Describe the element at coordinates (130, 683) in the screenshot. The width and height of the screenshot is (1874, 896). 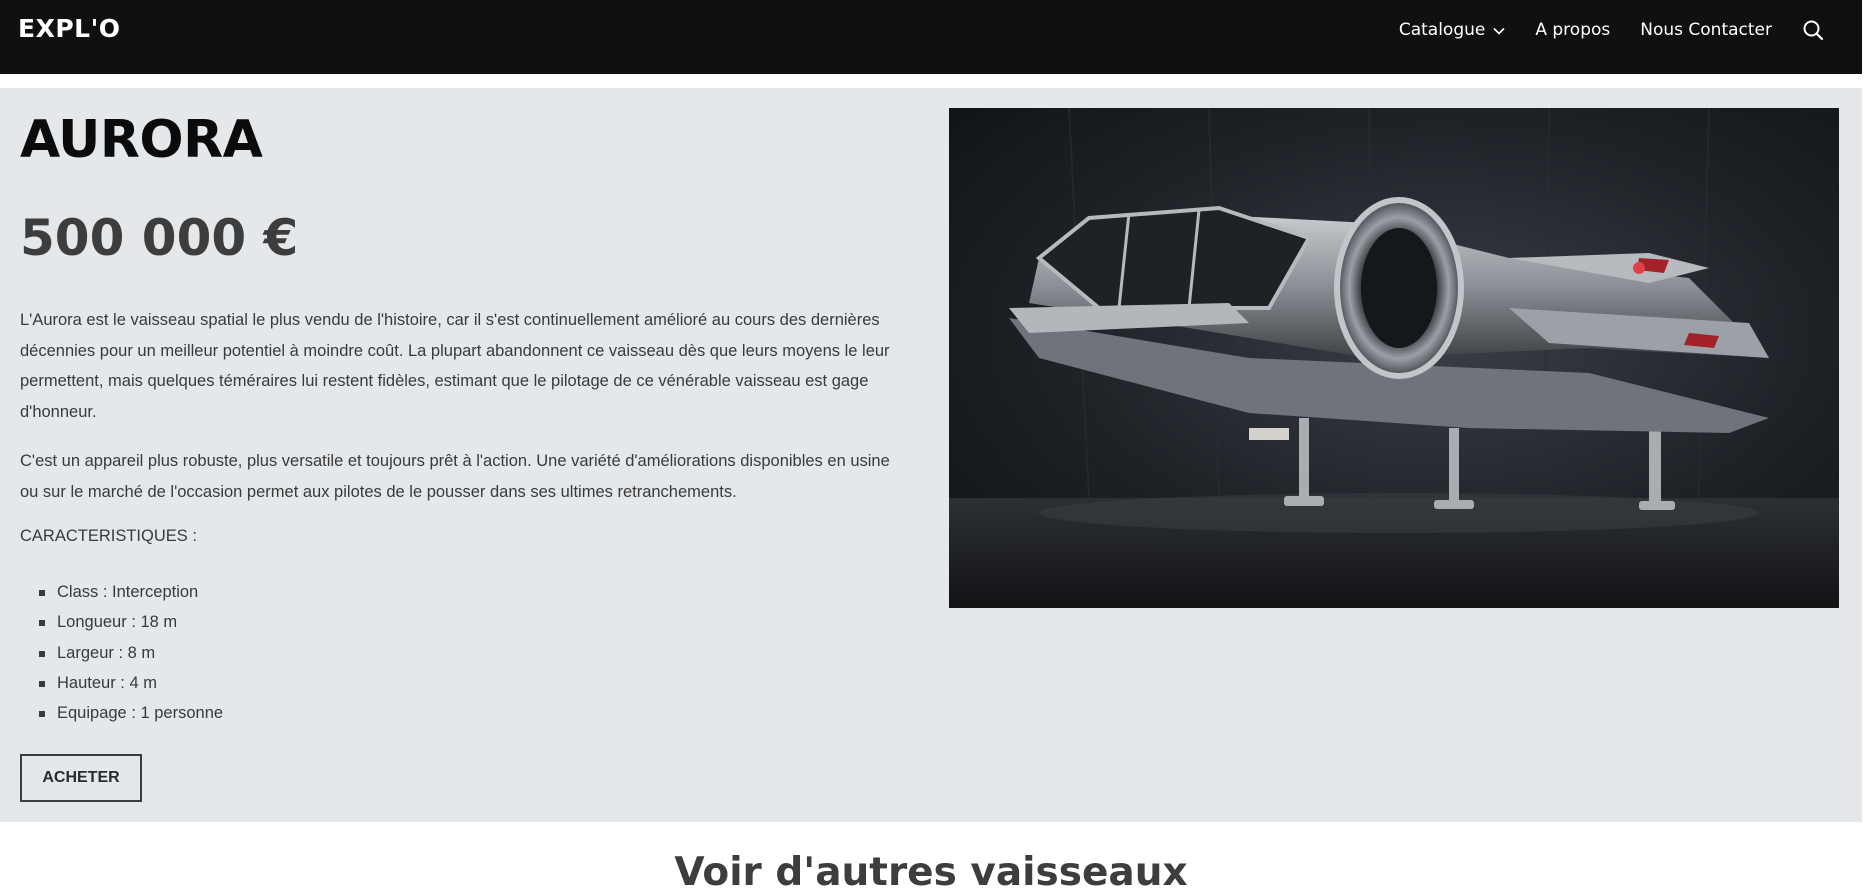
I see `spec-item: Hauteur : 4 m` at that location.